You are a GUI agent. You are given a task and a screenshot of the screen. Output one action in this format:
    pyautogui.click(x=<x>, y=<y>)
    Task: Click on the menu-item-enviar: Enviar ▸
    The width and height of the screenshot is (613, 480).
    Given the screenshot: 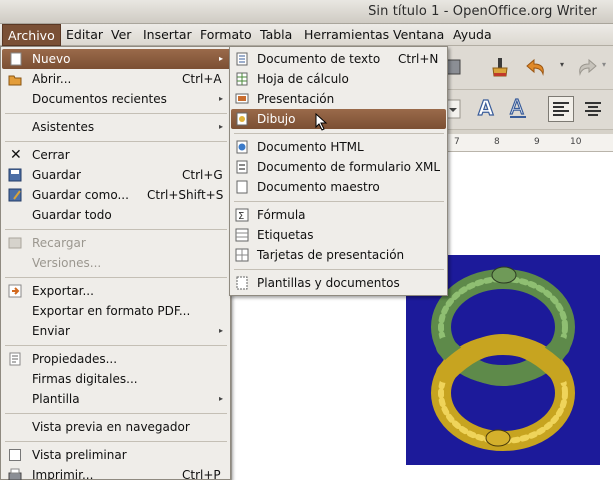 What is the action you would take?
    pyautogui.click(x=115, y=331)
    